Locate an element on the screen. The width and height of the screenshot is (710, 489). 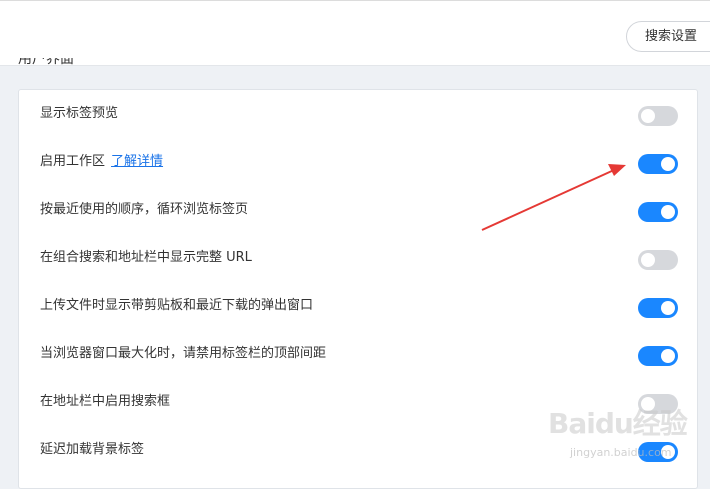
baidu-watermark: Baidu经验 jingyan.baidu.com is located at coordinates (625, 434).